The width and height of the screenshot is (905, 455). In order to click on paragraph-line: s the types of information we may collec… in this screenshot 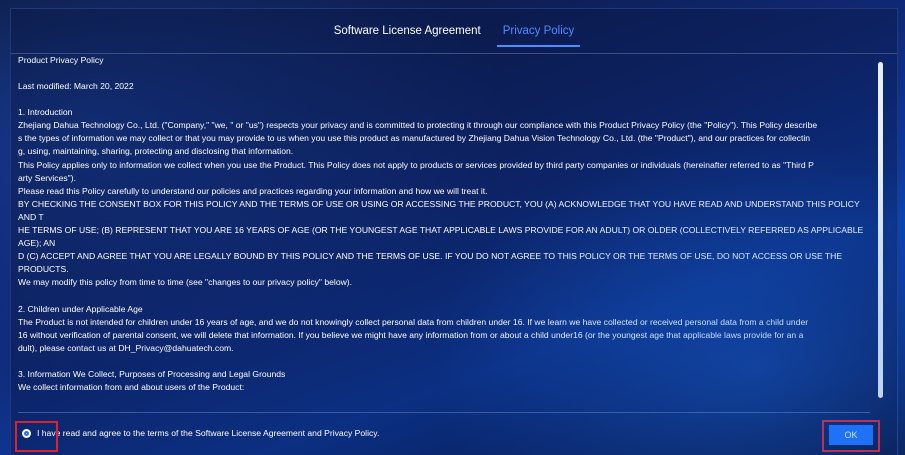, I will do `click(414, 138)`.